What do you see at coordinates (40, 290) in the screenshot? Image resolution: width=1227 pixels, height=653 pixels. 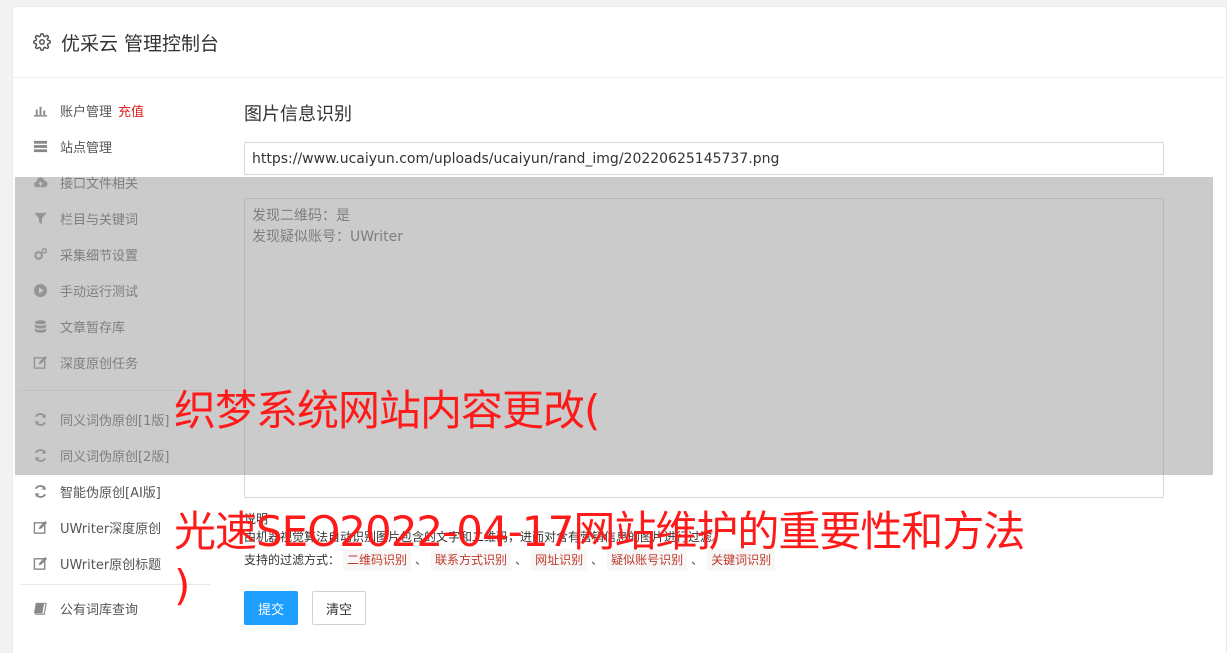 I see `play-icon` at bounding box center [40, 290].